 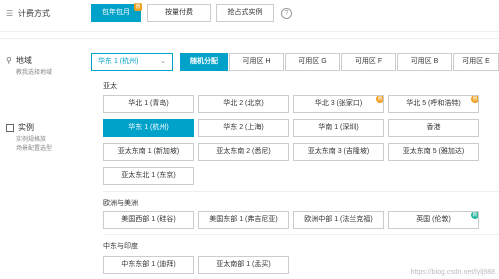 I want to click on region-button-label: 英国 (伦敦), so click(x=433, y=219).